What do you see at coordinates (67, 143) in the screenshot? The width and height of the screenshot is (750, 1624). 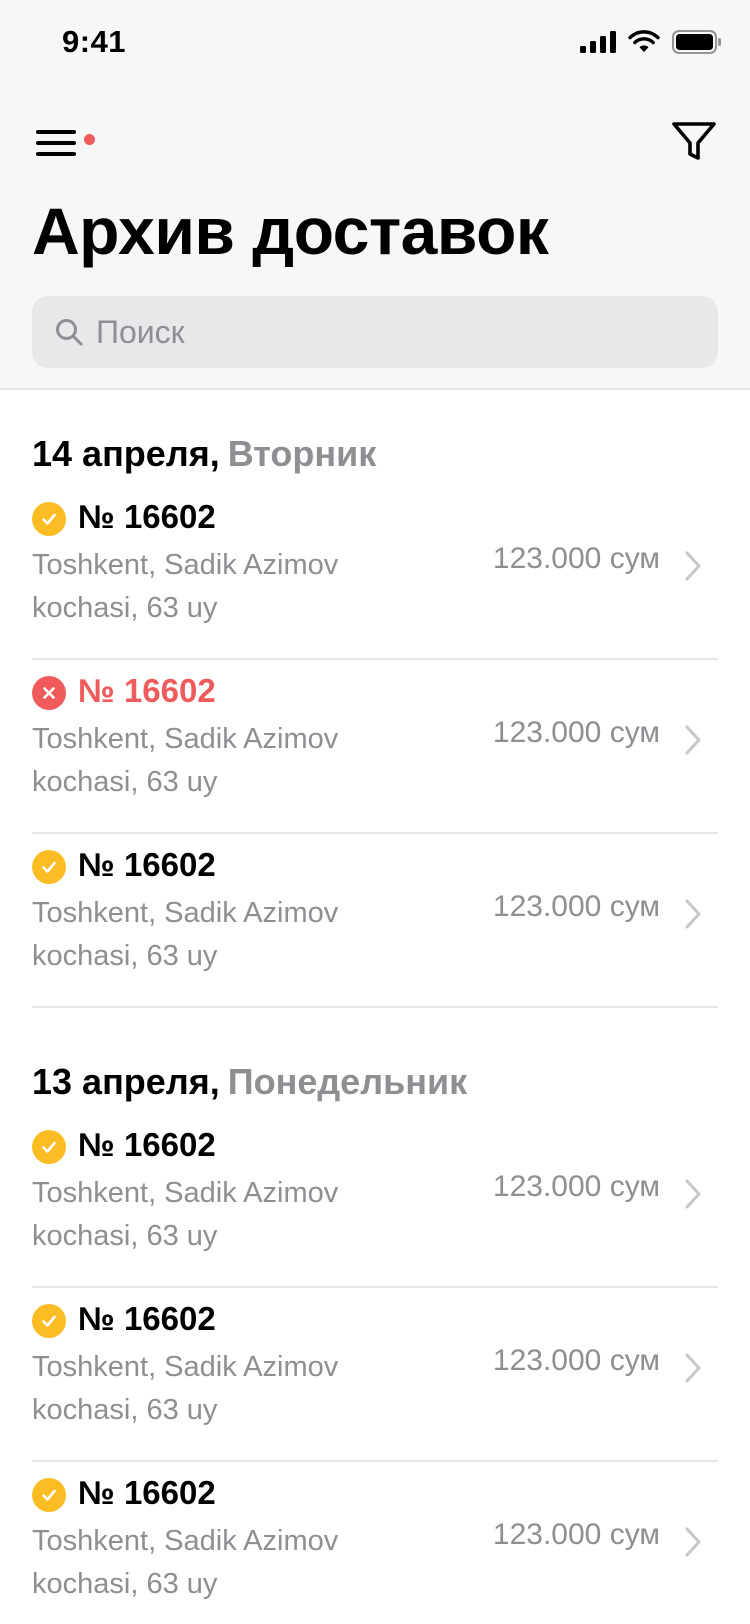 I see `menu-button` at bounding box center [67, 143].